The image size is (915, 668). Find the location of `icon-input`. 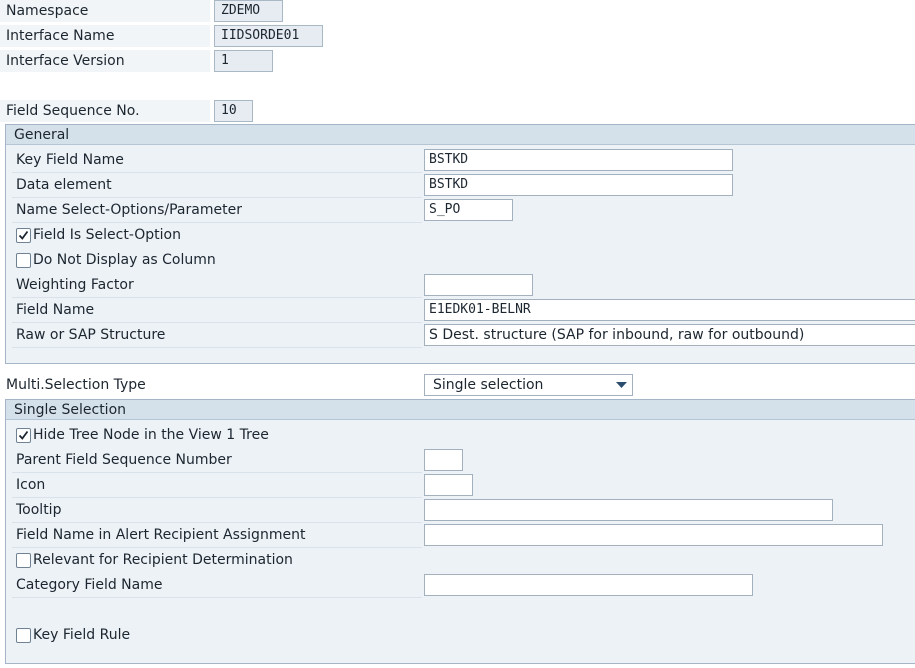

icon-input is located at coordinates (448, 485).